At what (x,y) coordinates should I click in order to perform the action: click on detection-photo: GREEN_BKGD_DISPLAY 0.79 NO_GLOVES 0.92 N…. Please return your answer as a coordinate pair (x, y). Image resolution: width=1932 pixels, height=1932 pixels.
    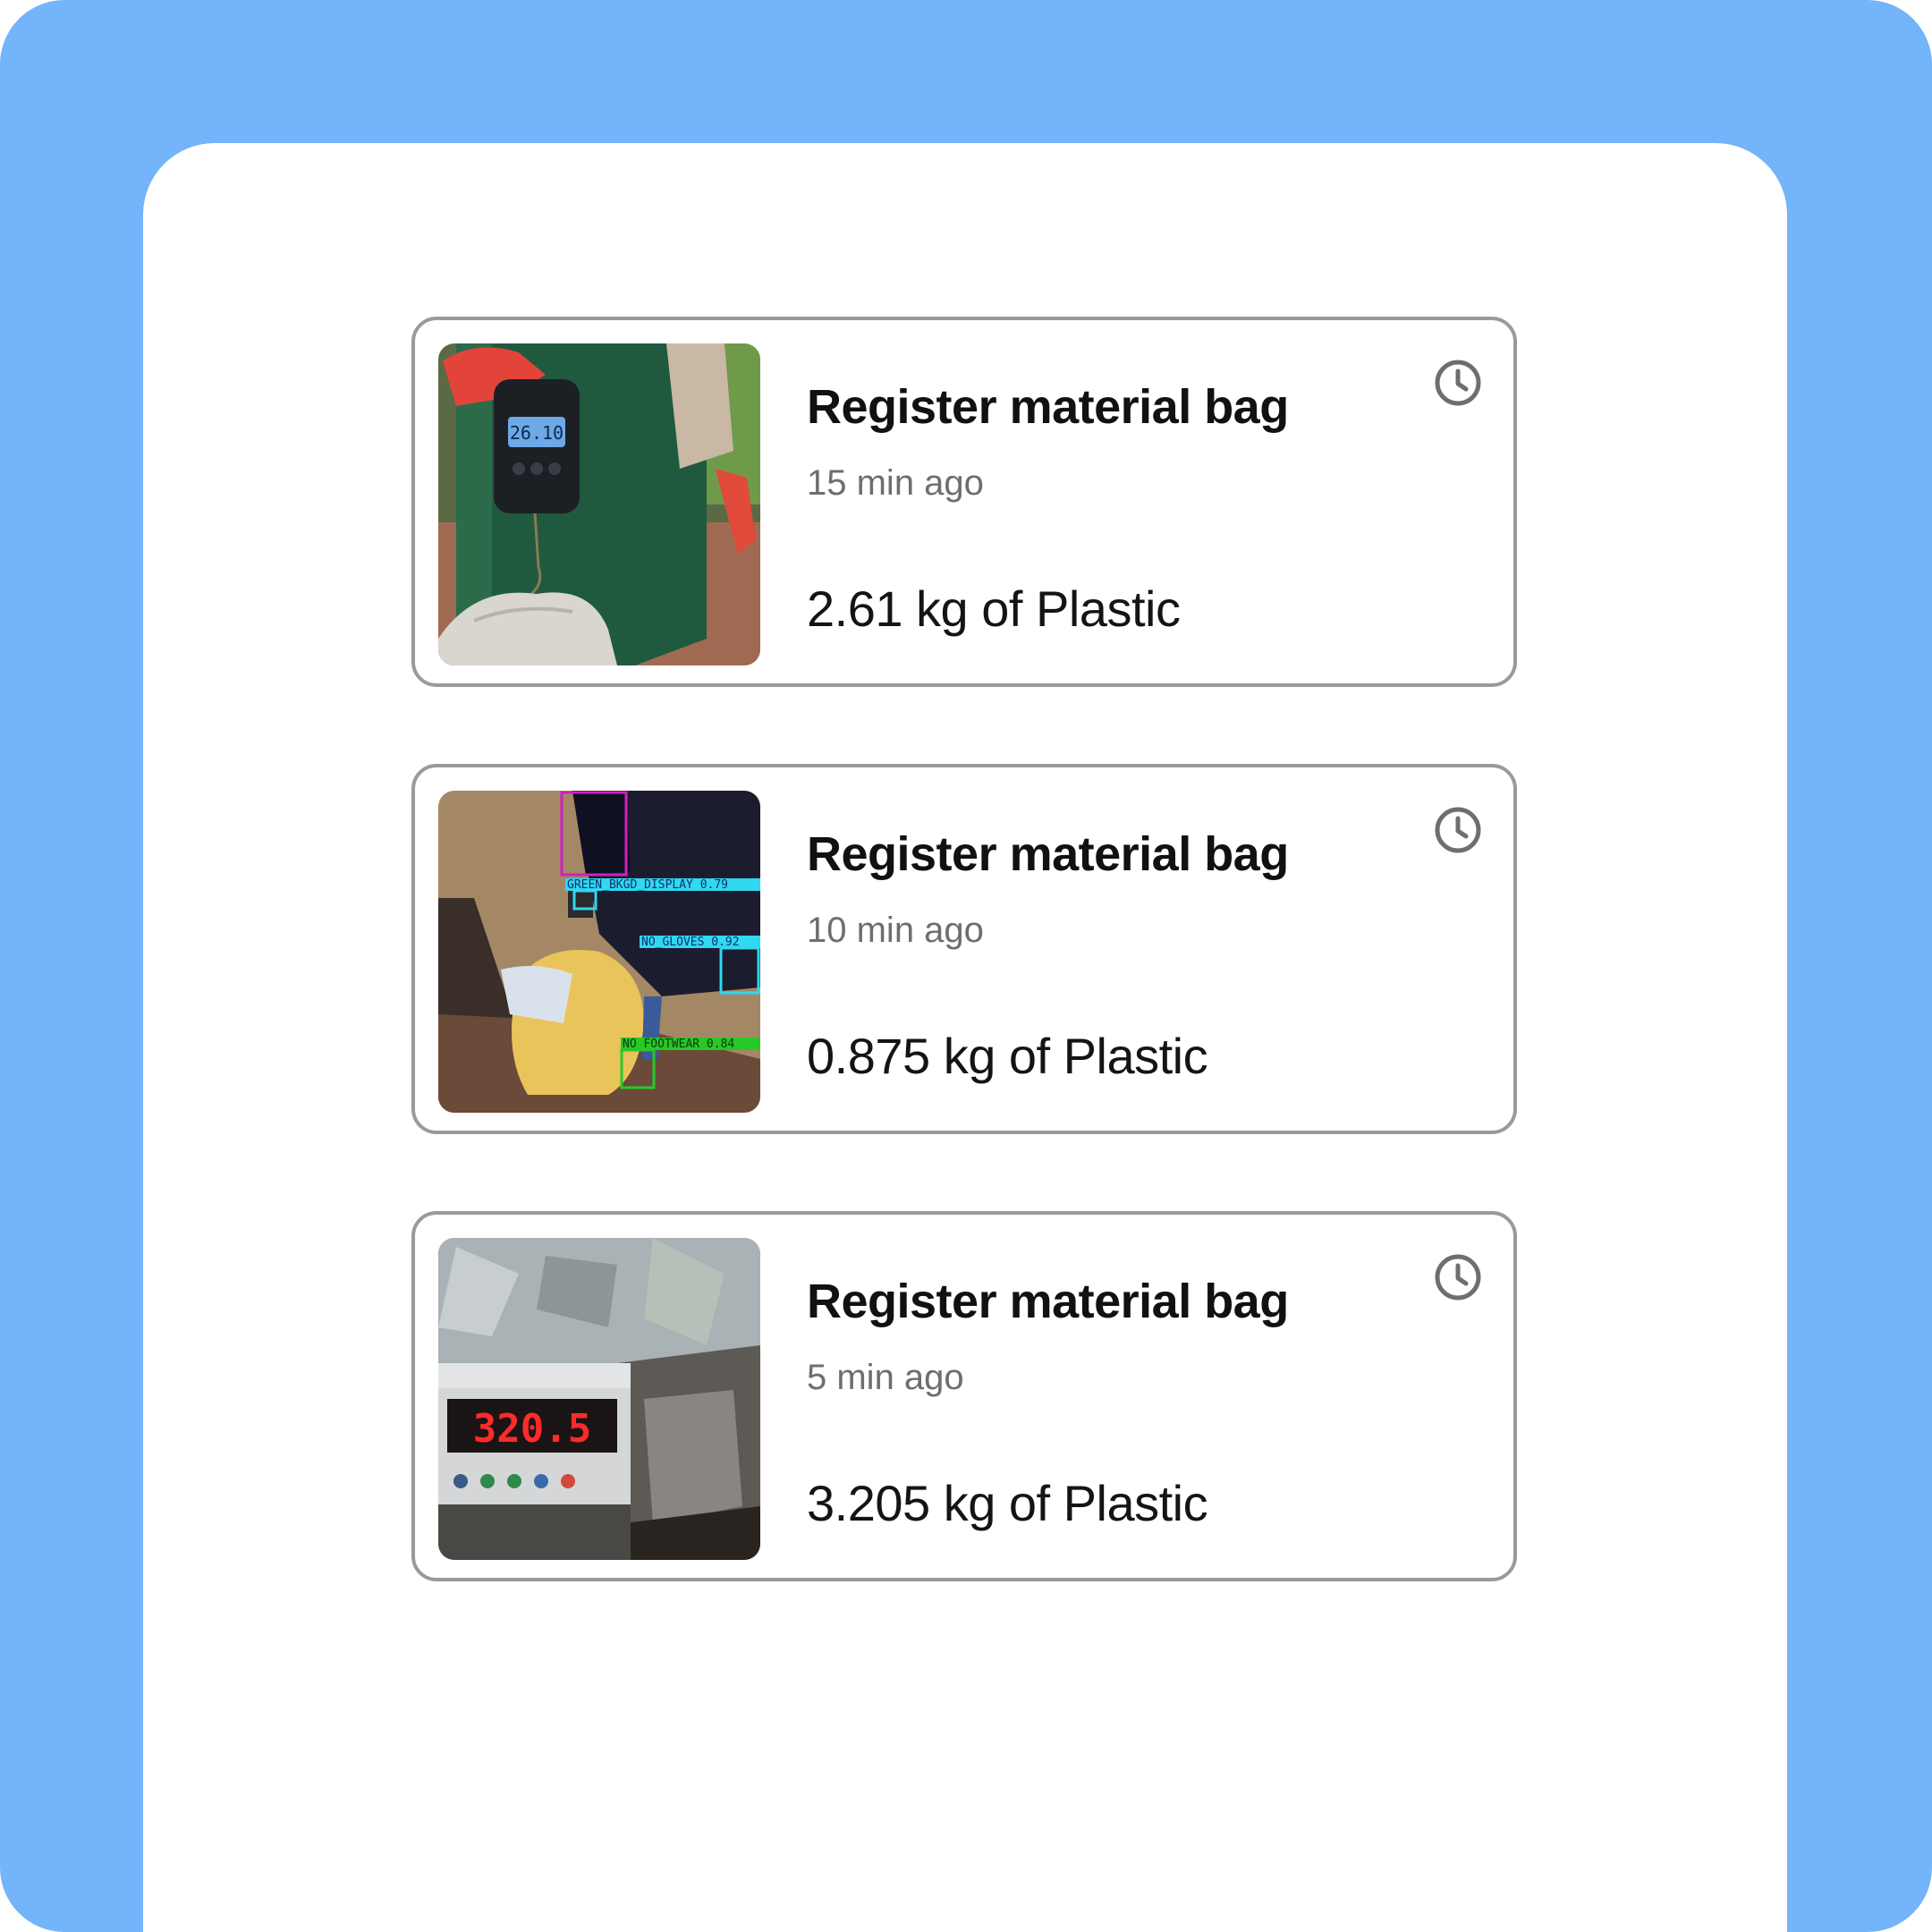
    Looking at the image, I should click on (599, 952).